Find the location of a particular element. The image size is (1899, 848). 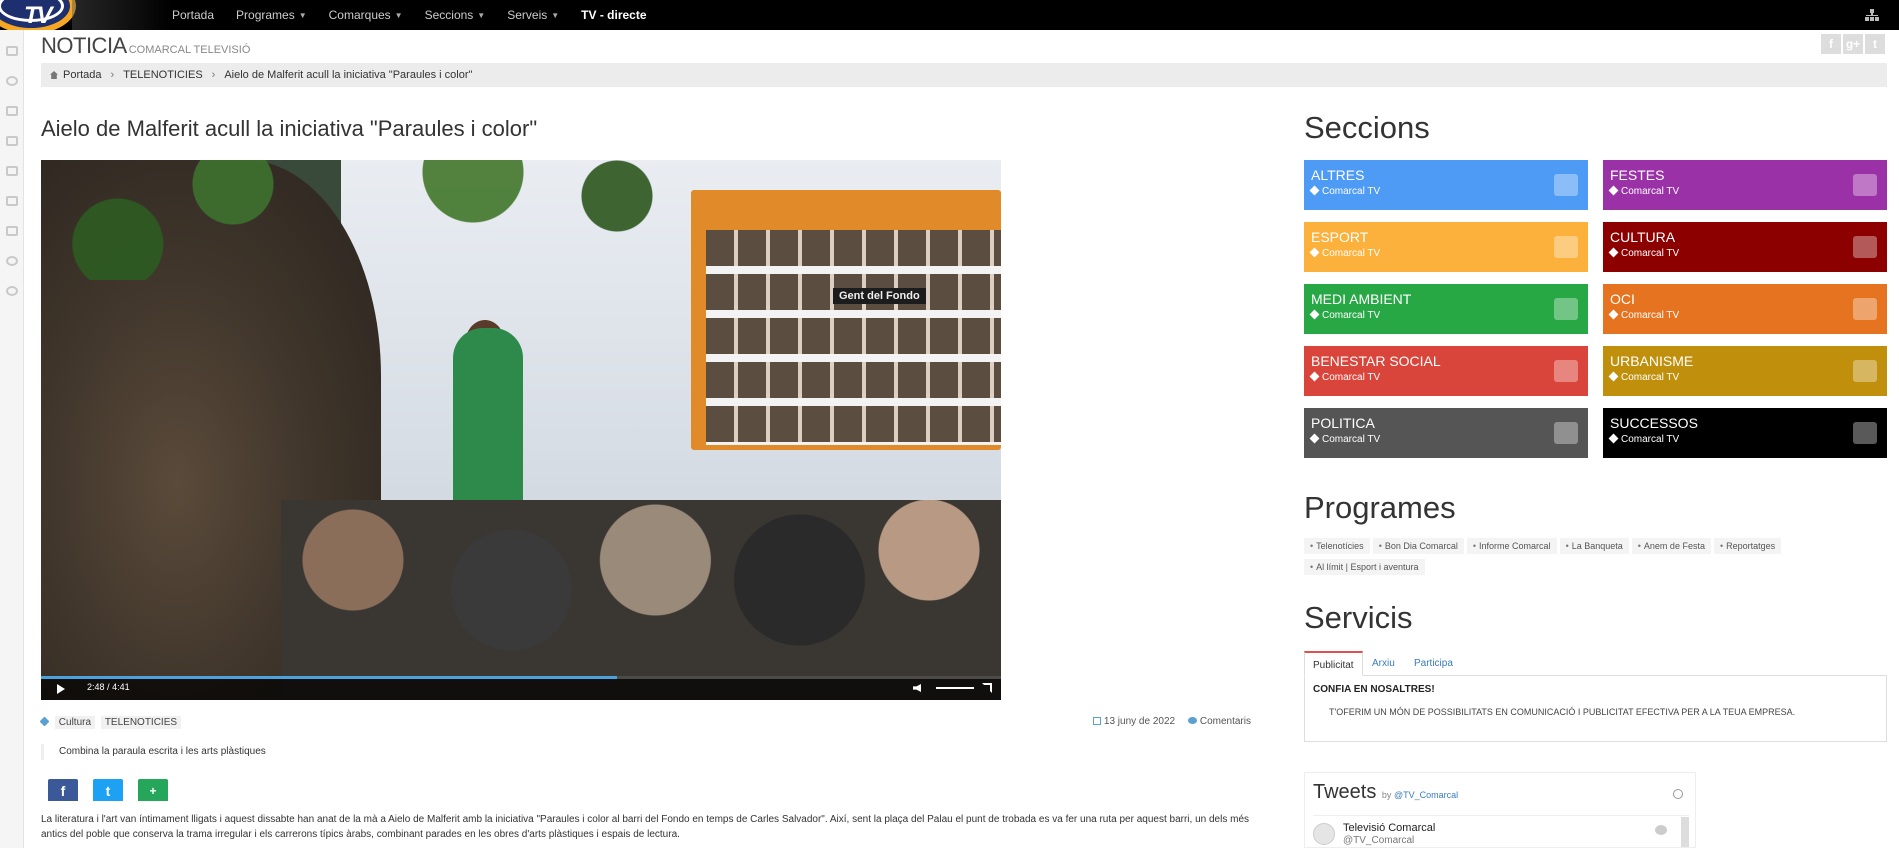

section-name: MEDI AMBIENT is located at coordinates (1361, 299).